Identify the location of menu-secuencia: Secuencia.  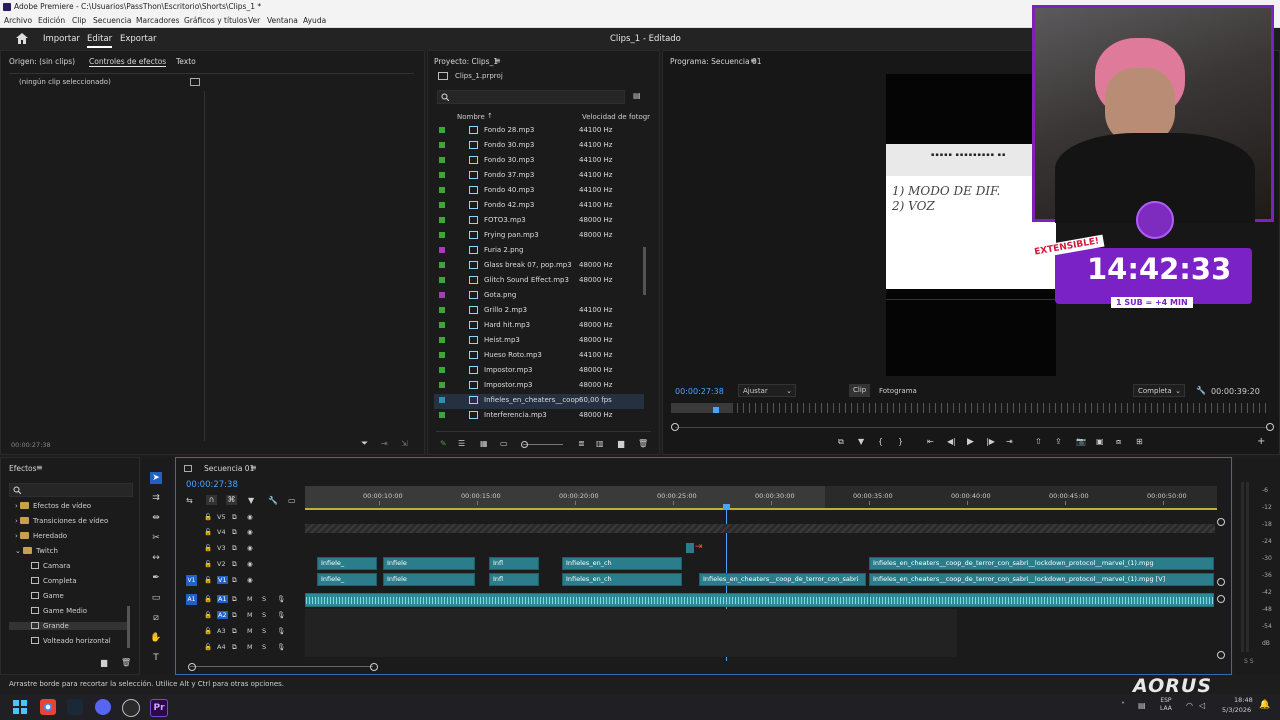
(112, 20).